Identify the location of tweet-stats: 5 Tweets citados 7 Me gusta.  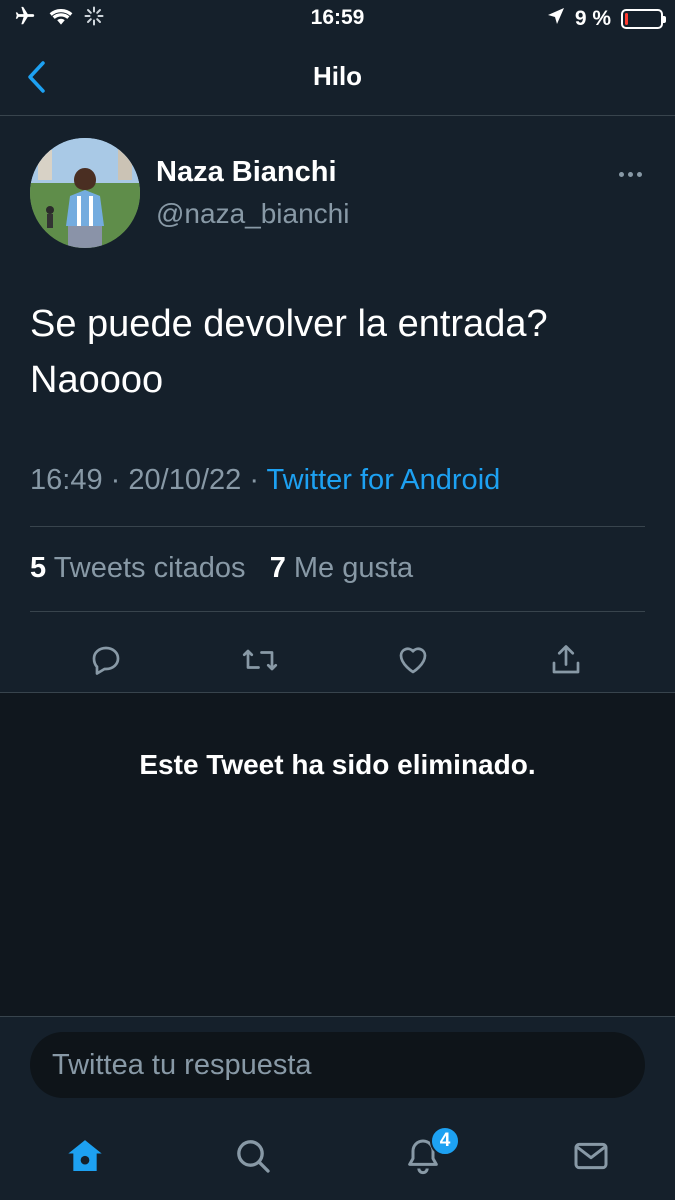
(221, 568).